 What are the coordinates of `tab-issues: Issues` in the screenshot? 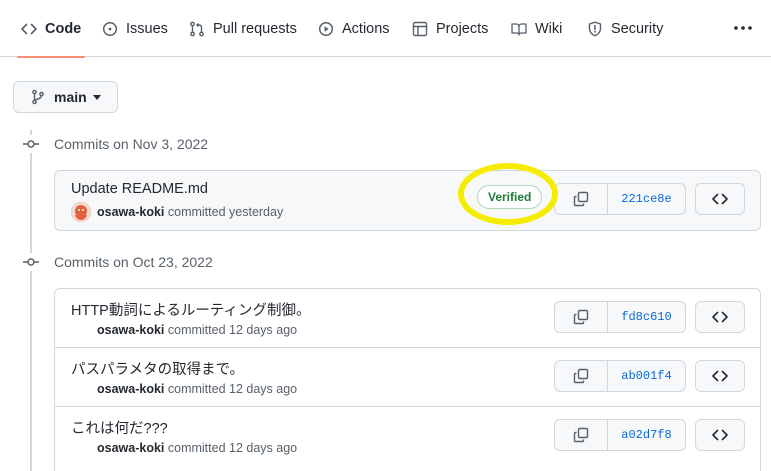 It's located at (135, 28).